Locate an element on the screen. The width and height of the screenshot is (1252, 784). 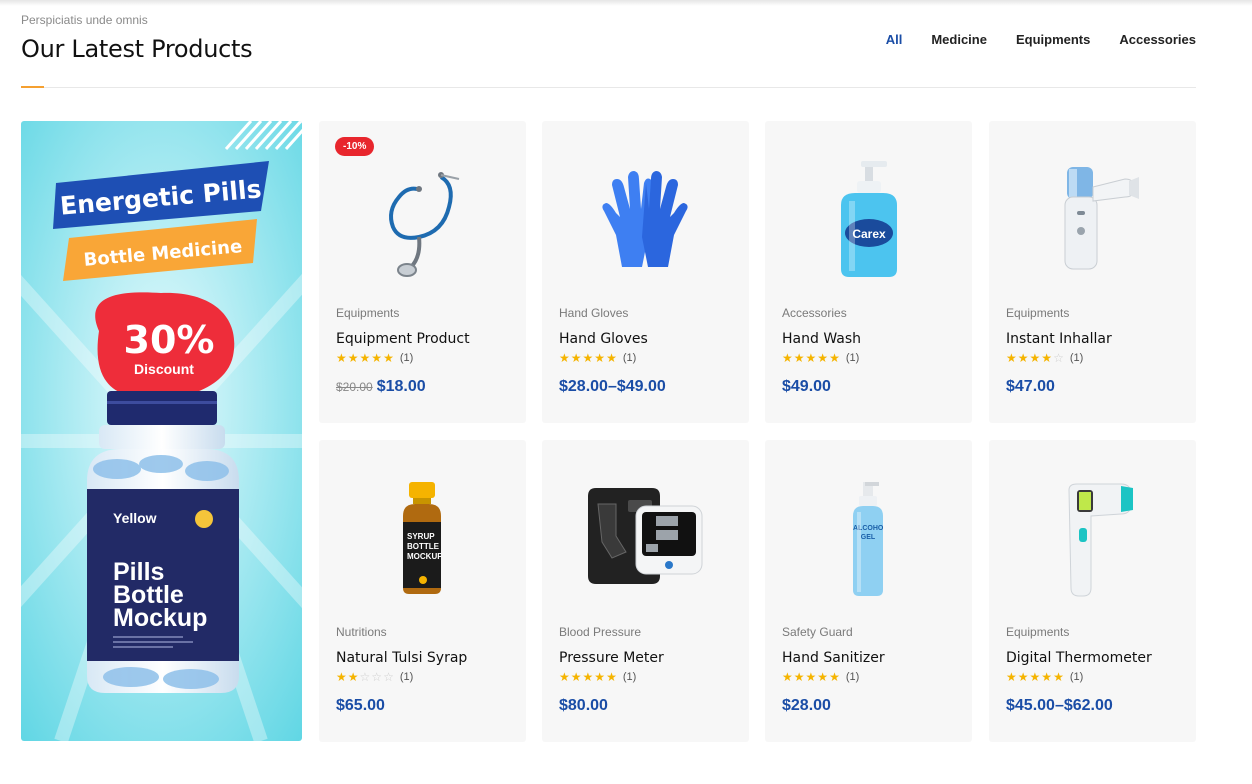
product-name: Hand Gloves is located at coordinates (603, 339).